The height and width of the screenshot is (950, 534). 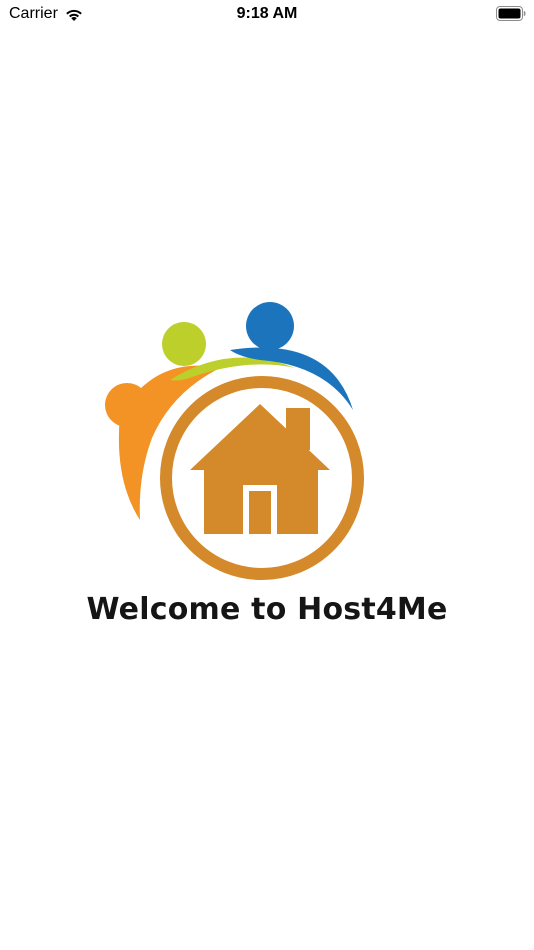 I want to click on house-icon, so click(x=260, y=469).